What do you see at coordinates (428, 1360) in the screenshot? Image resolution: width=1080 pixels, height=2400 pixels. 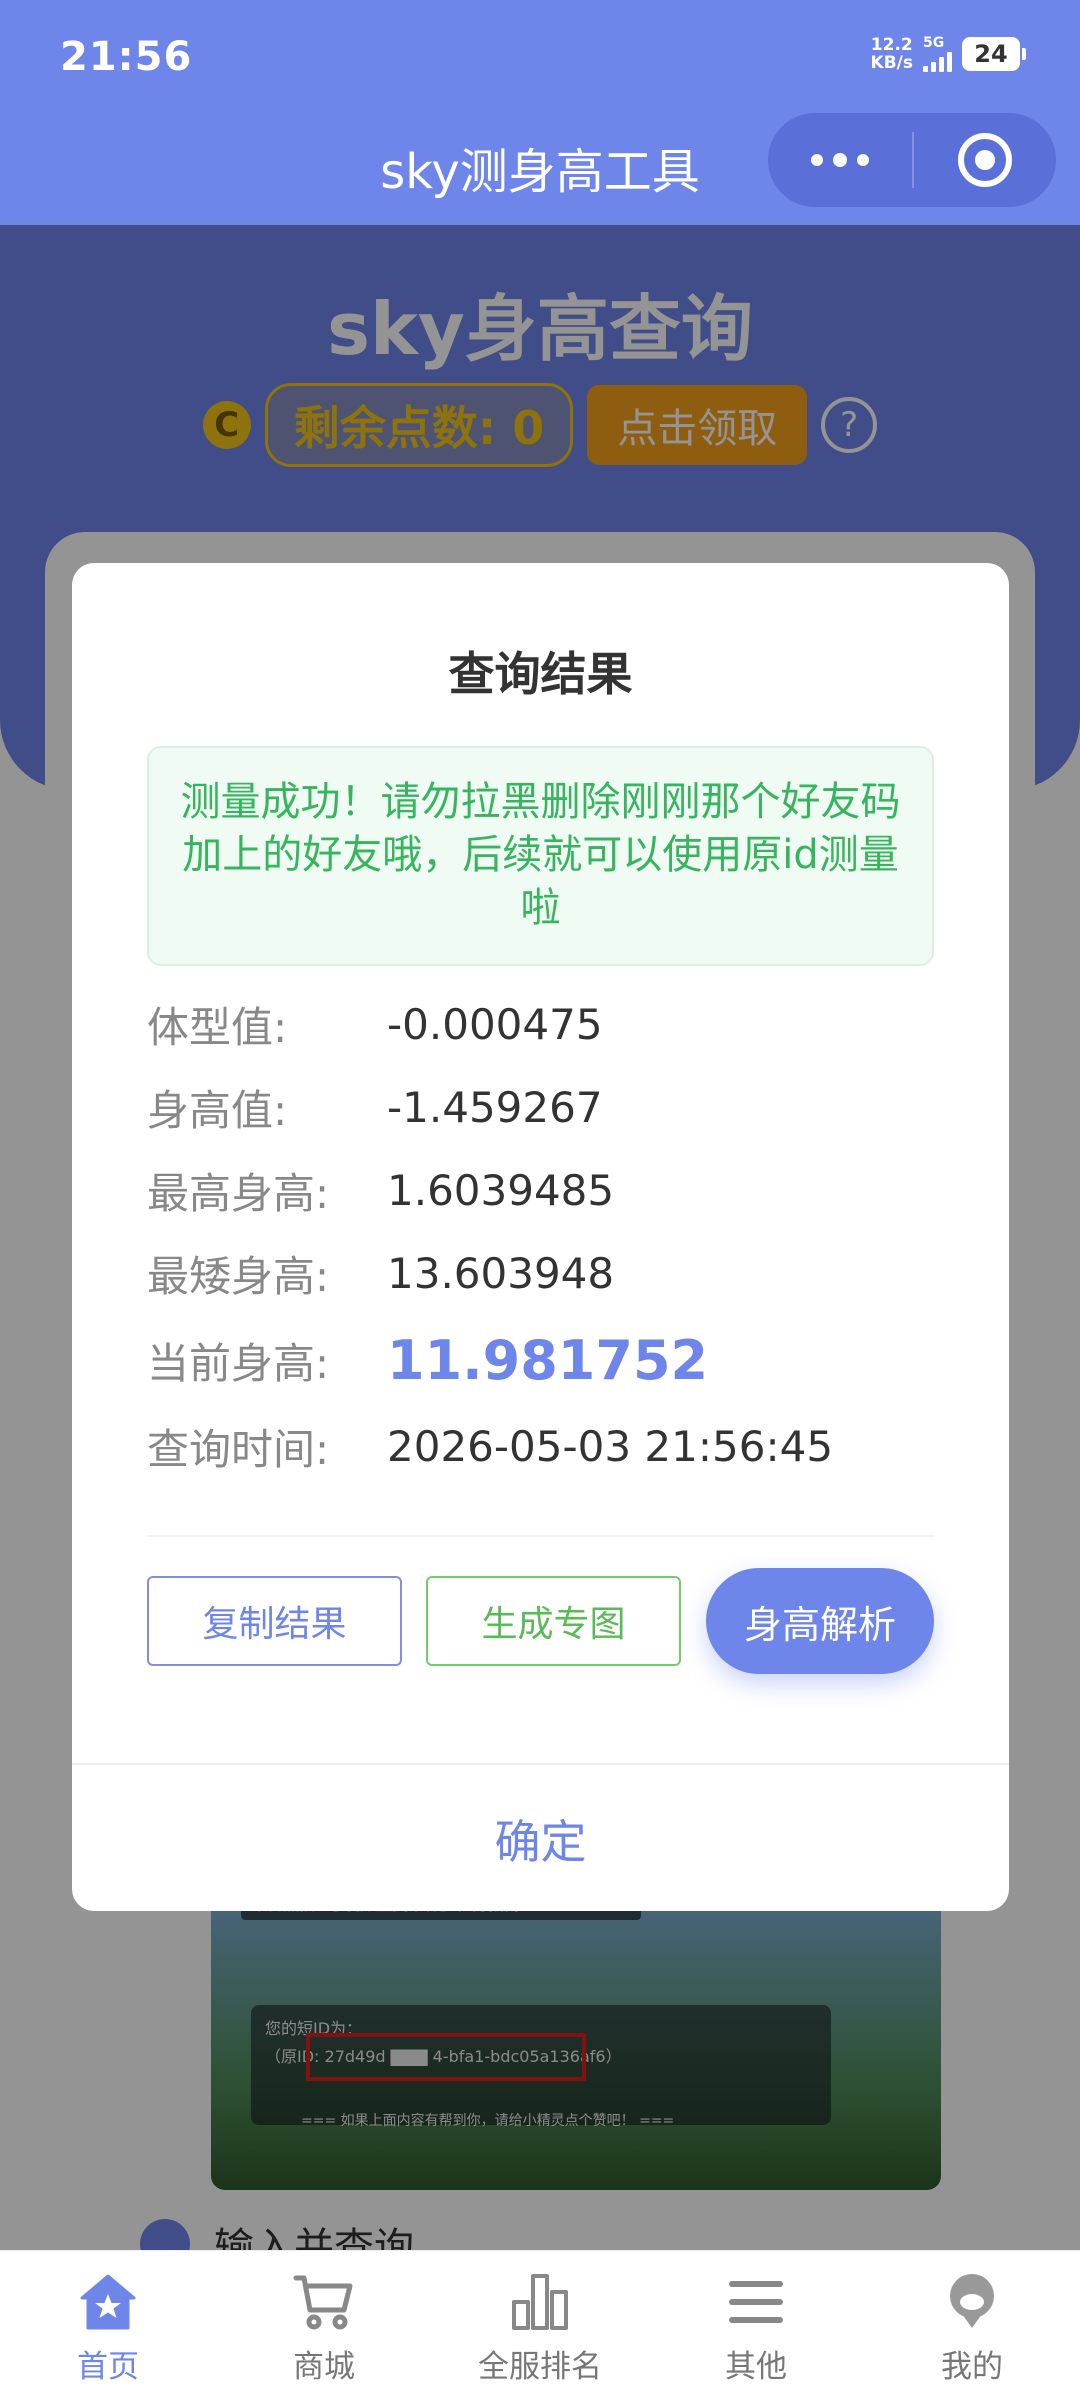 I see `row-current-height: 当前身高: 11.981752` at bounding box center [428, 1360].